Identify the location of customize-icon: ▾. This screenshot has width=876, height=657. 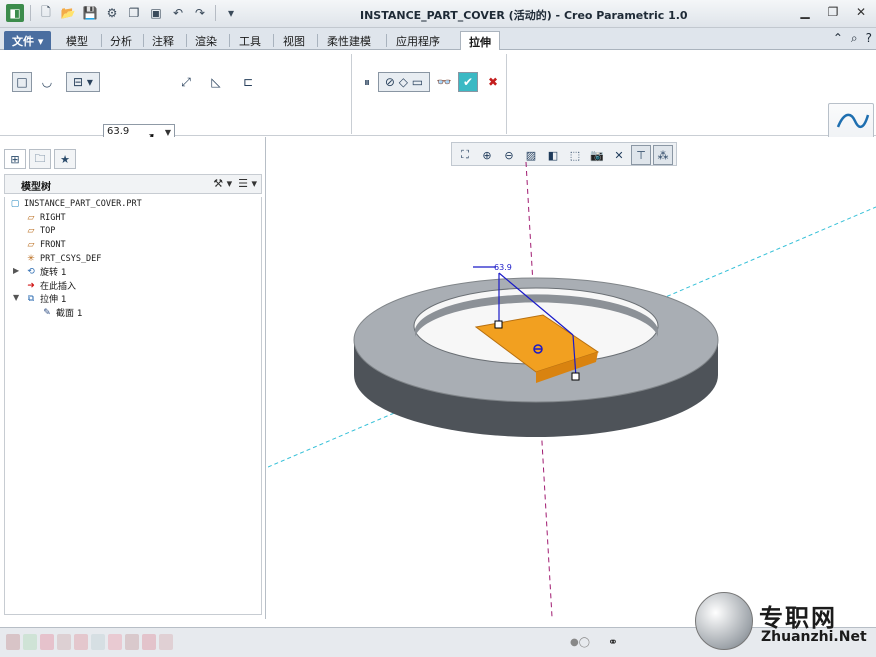
(231, 13).